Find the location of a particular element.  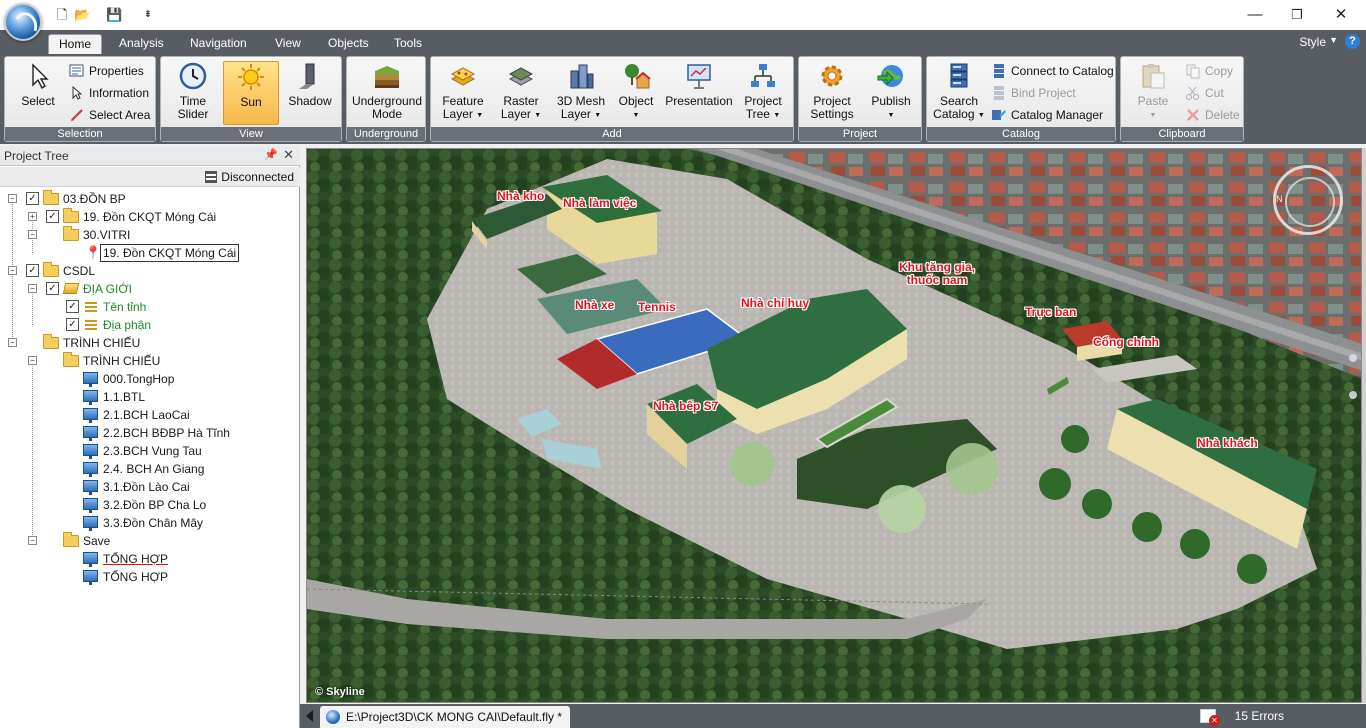

search-catalog-button: Search Catalog ▼ is located at coordinates (959, 93).